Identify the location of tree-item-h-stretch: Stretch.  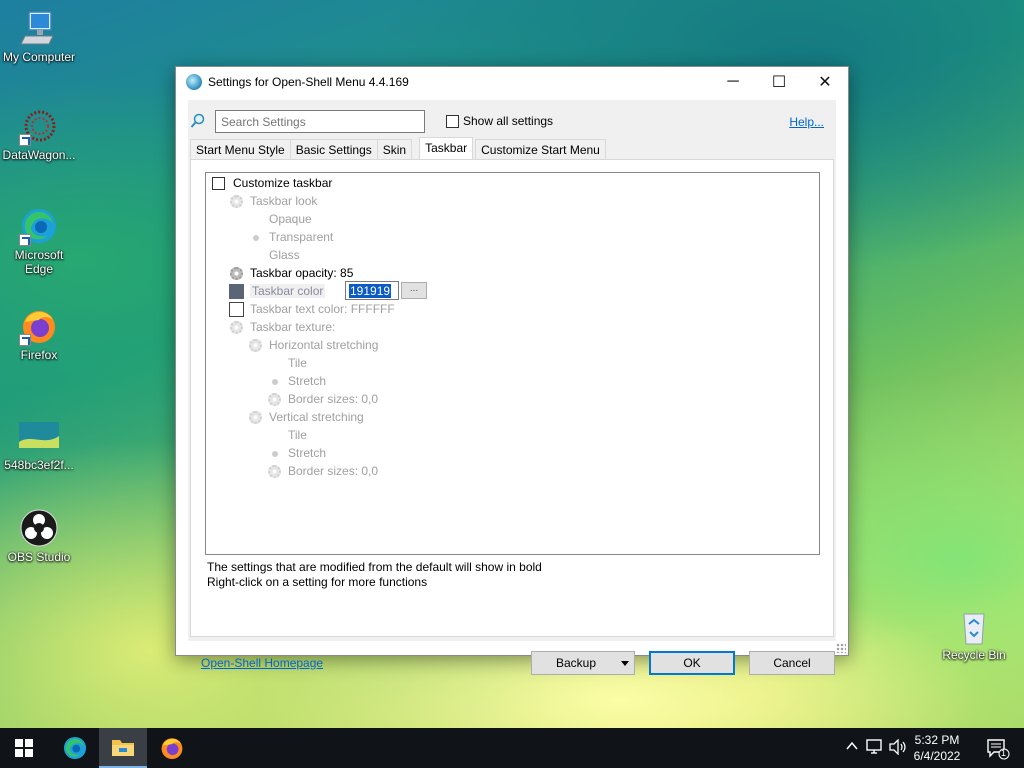
(297, 381).